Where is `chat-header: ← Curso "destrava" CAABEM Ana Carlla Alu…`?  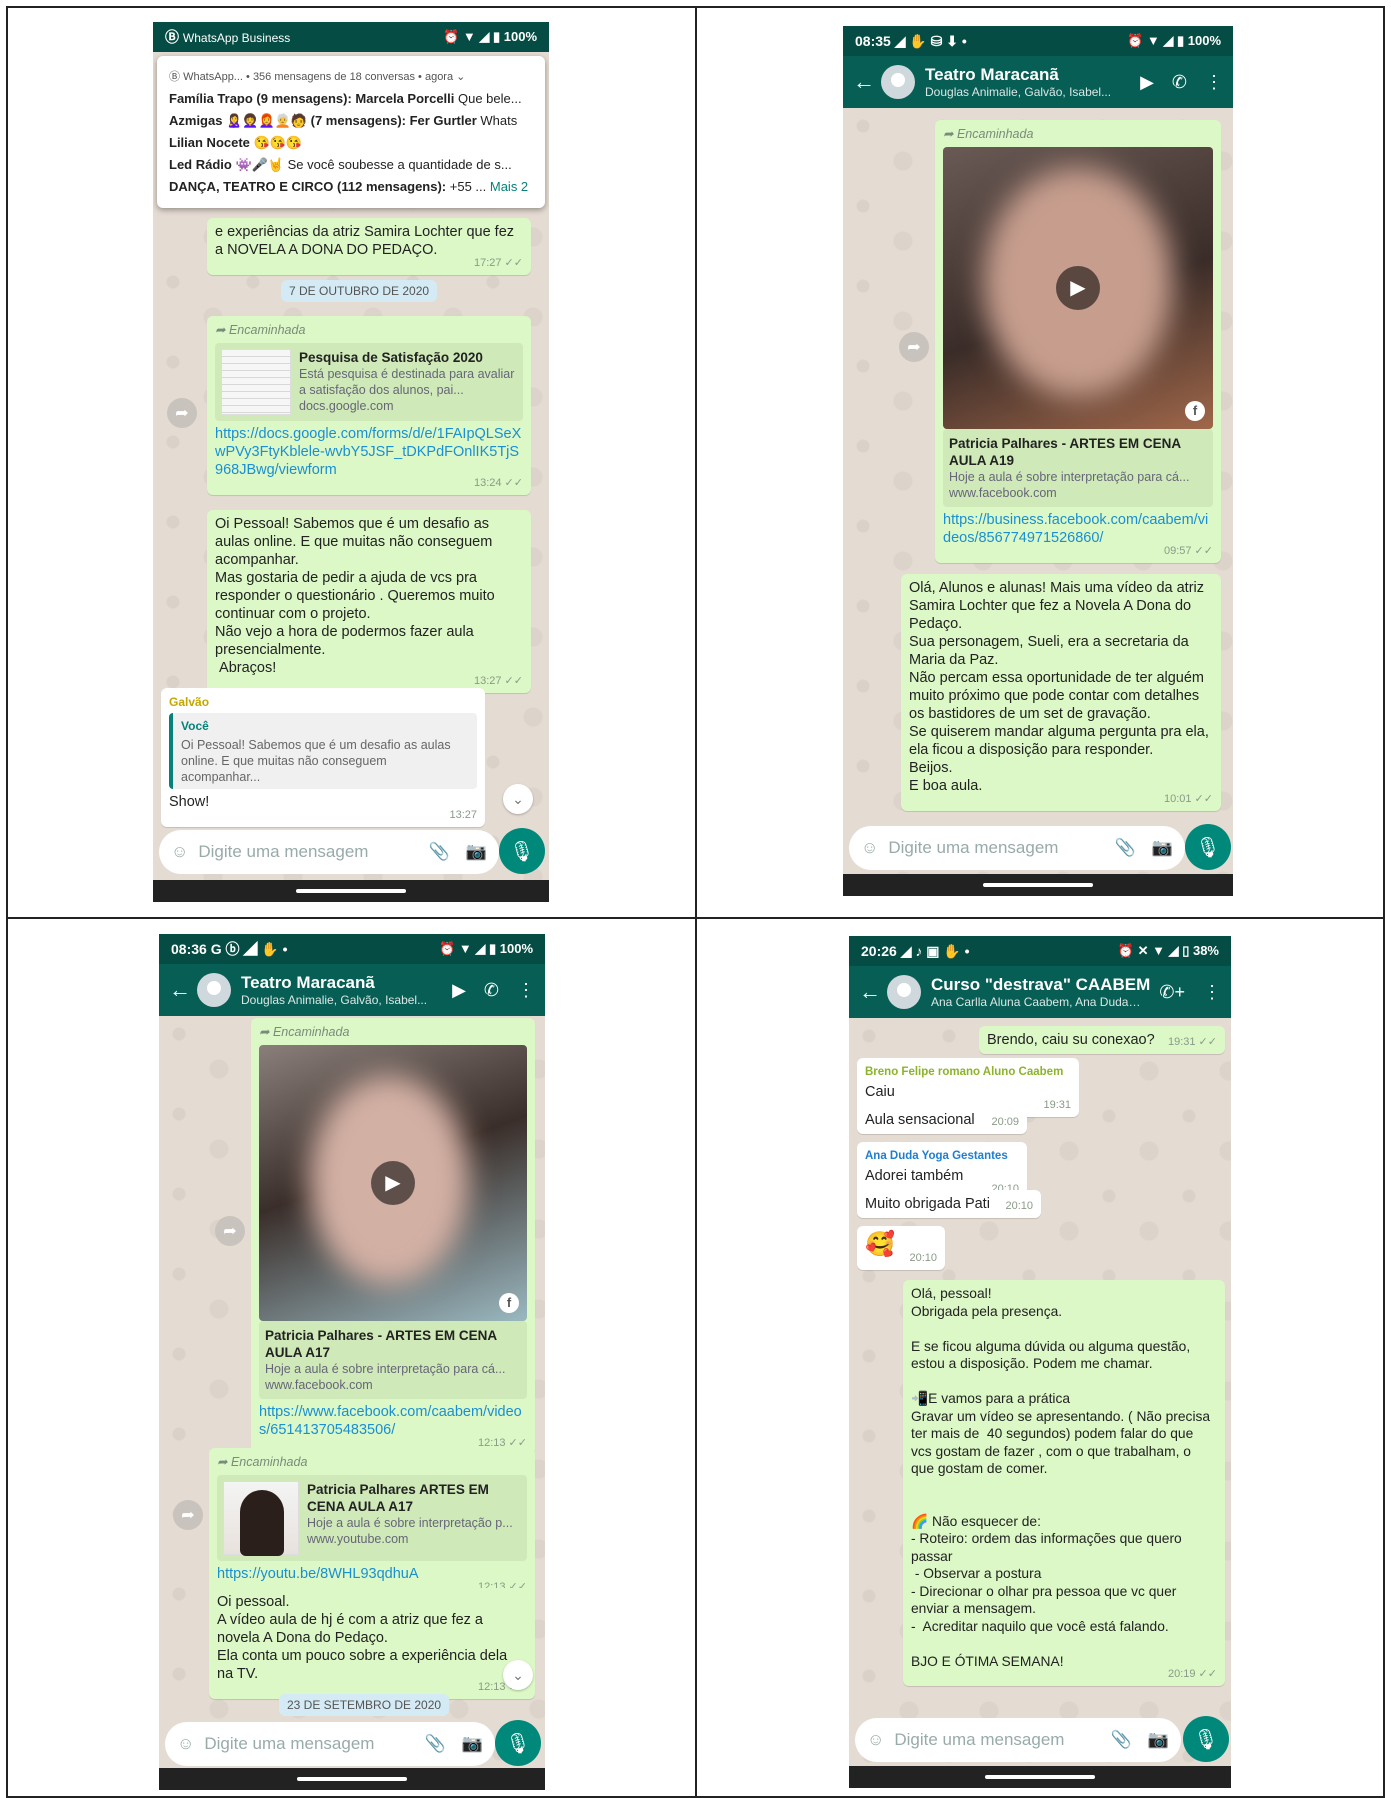
chat-header: ← Curso "destrava" CAABEM Ana Carlla Alu… is located at coordinates (1040, 992).